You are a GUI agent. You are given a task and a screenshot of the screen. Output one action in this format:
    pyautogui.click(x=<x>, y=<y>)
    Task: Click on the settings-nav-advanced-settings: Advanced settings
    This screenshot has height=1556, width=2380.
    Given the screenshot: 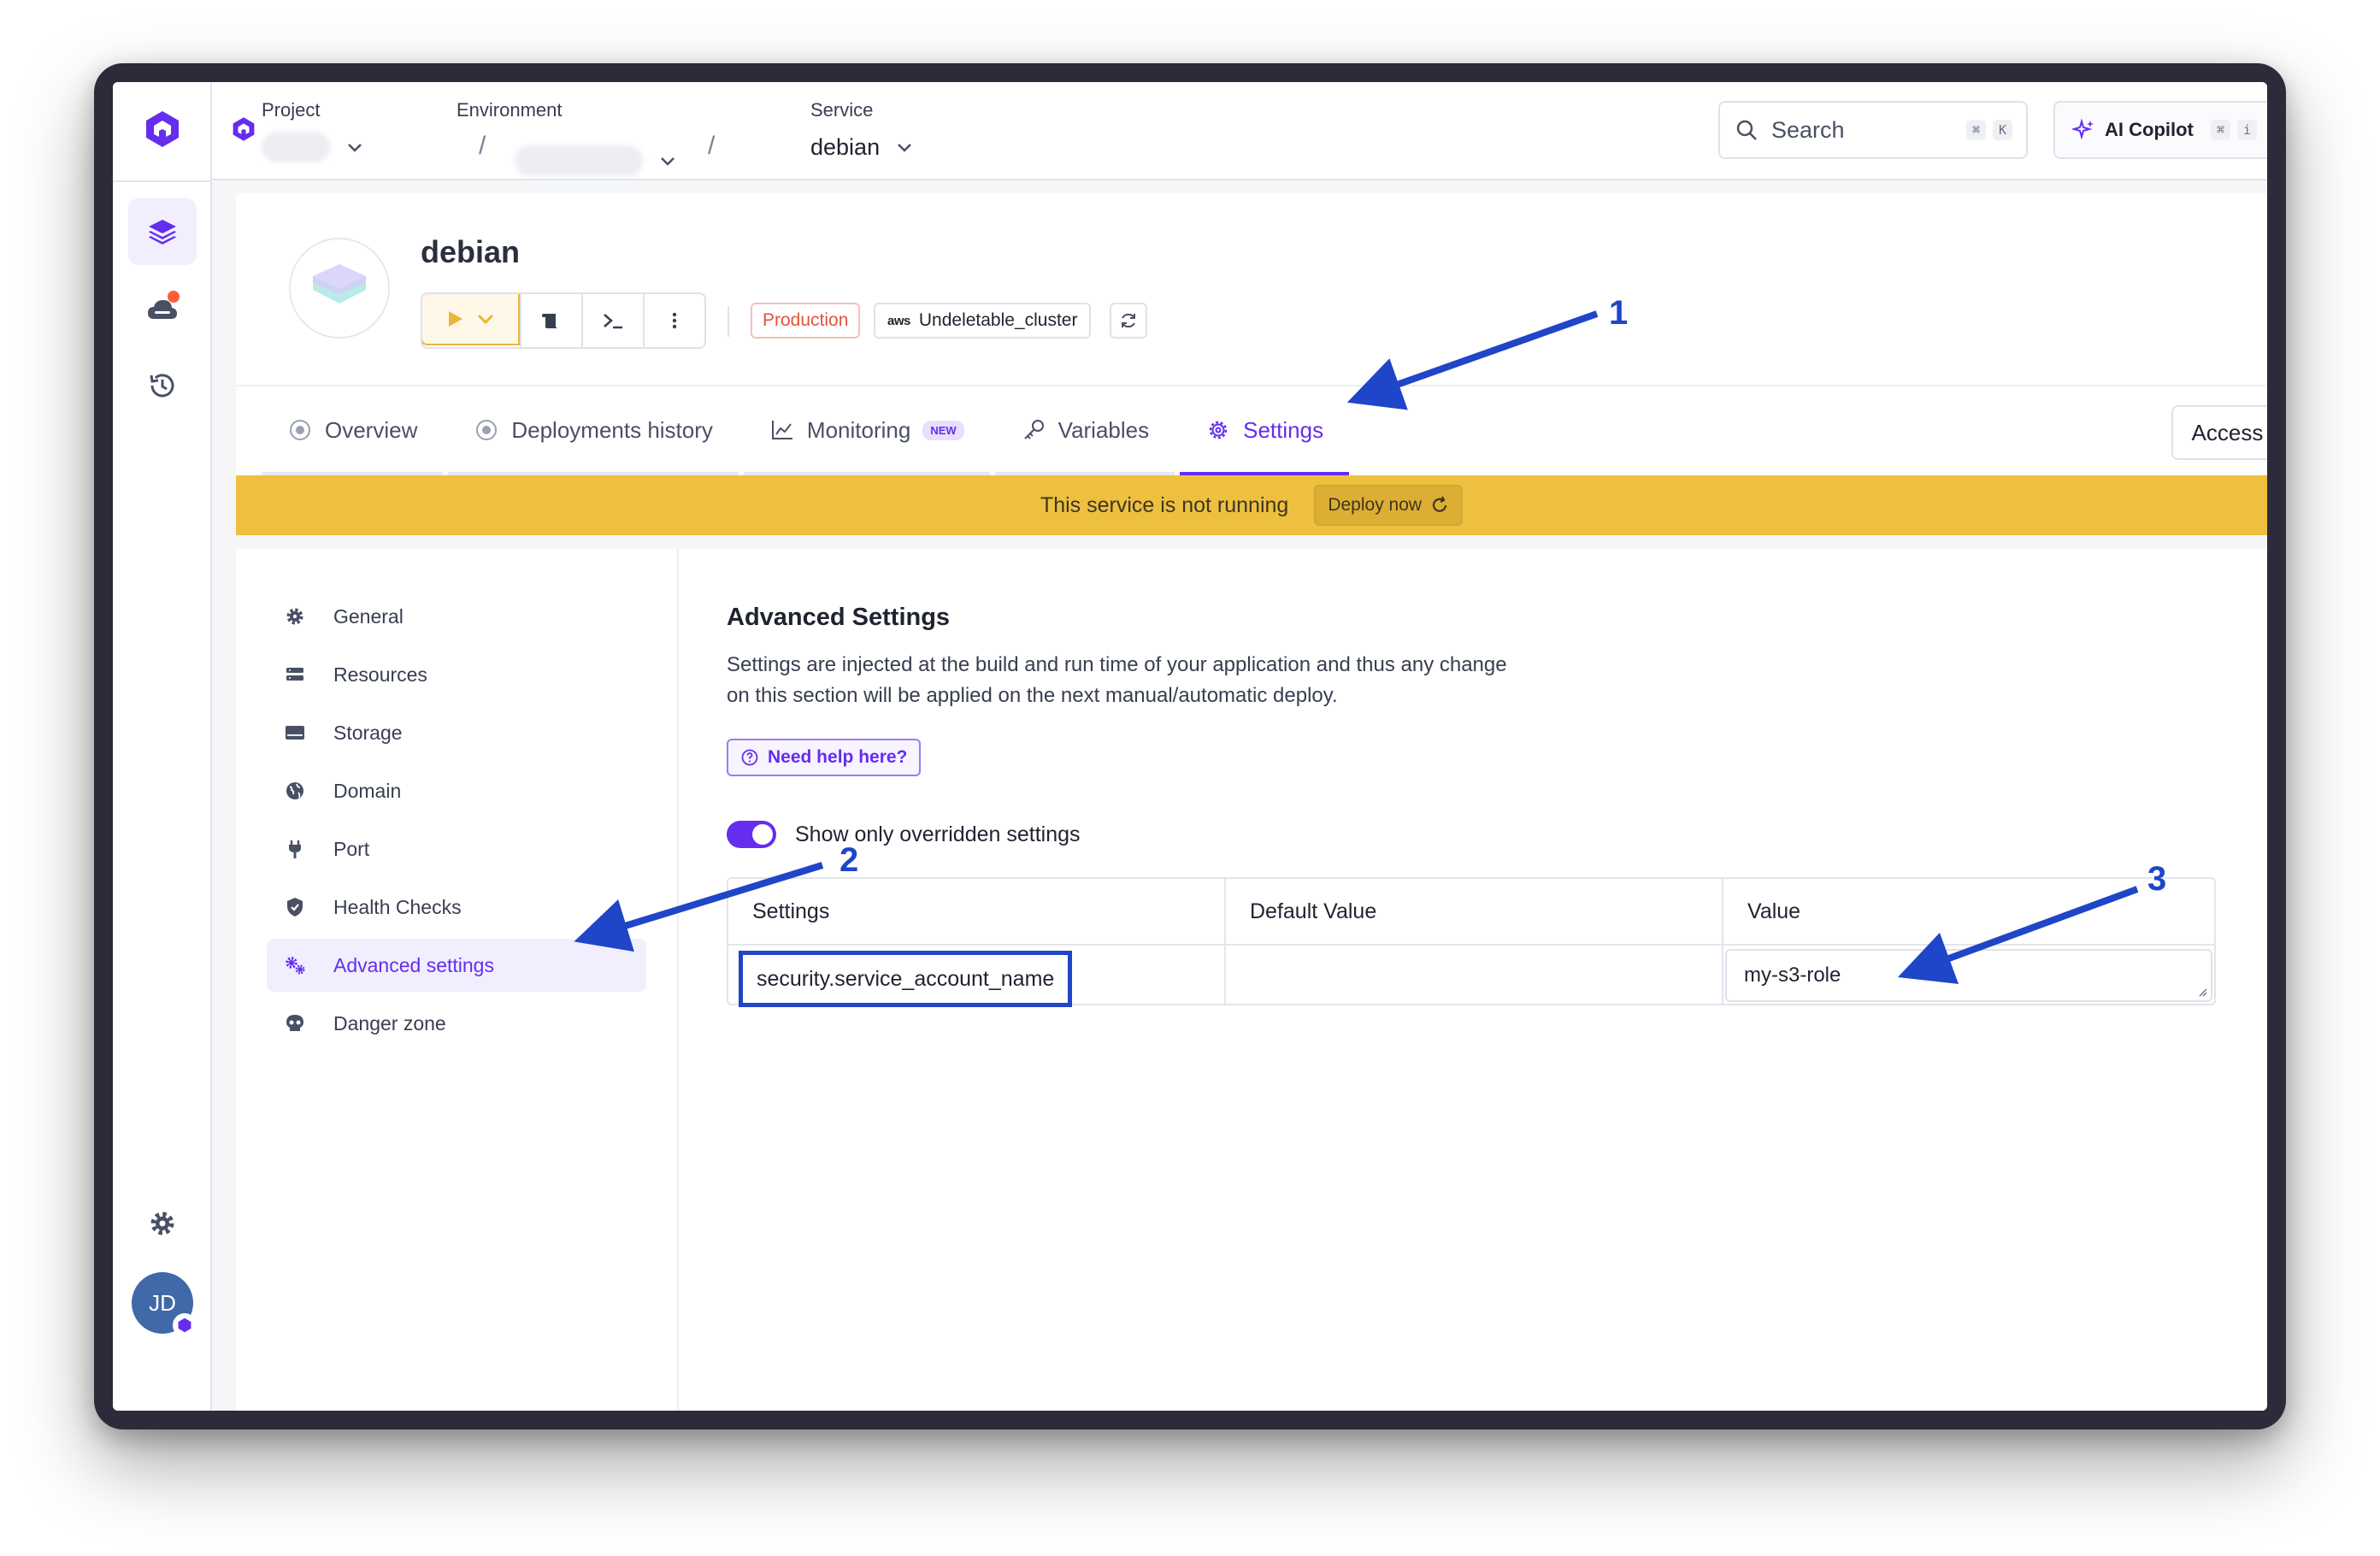 What is the action you would take?
    pyautogui.click(x=456, y=965)
    